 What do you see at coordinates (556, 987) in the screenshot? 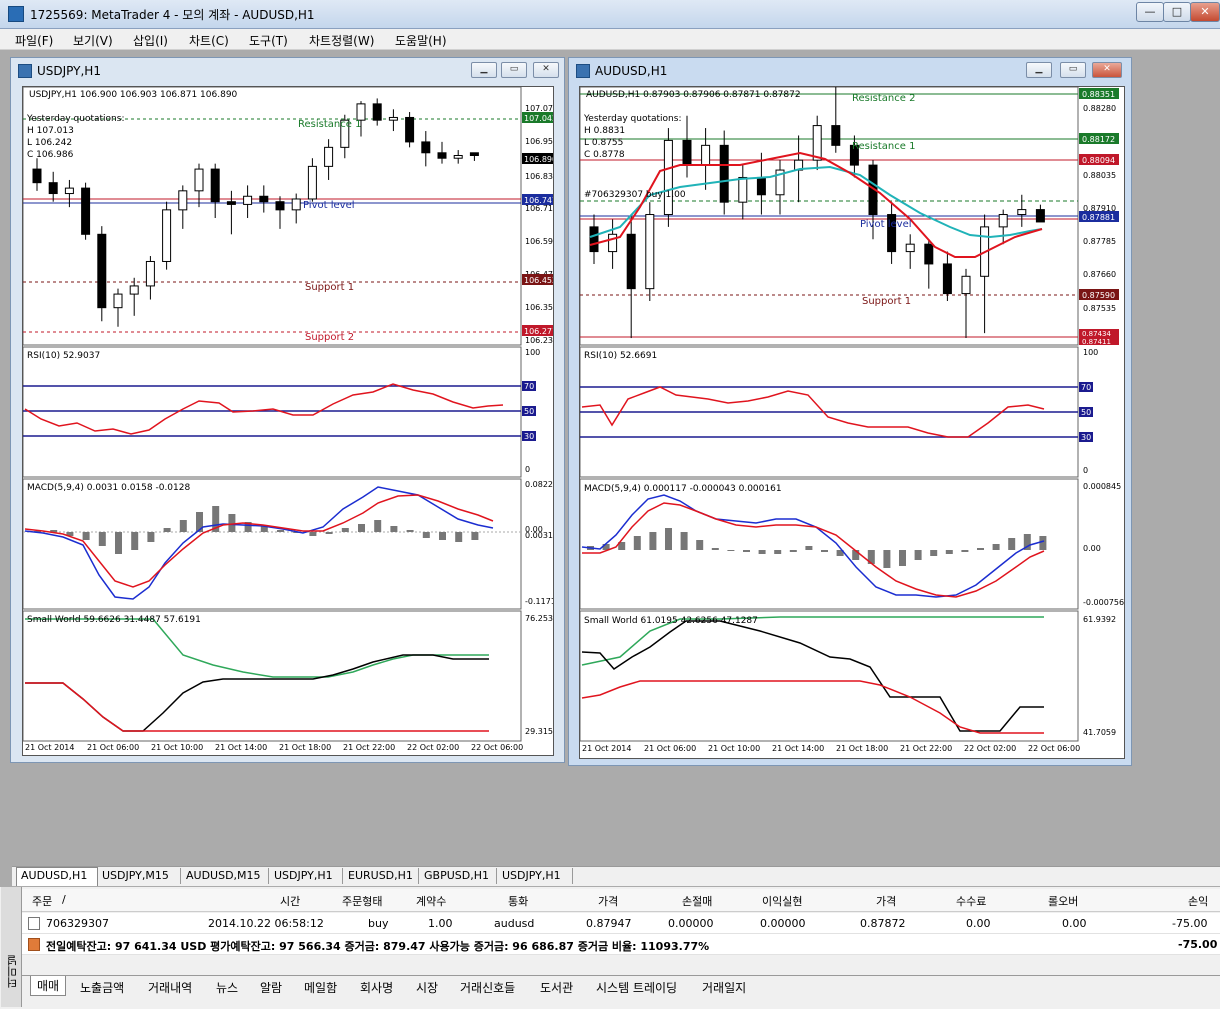
I see `tab-library: 도서관` at bounding box center [556, 987].